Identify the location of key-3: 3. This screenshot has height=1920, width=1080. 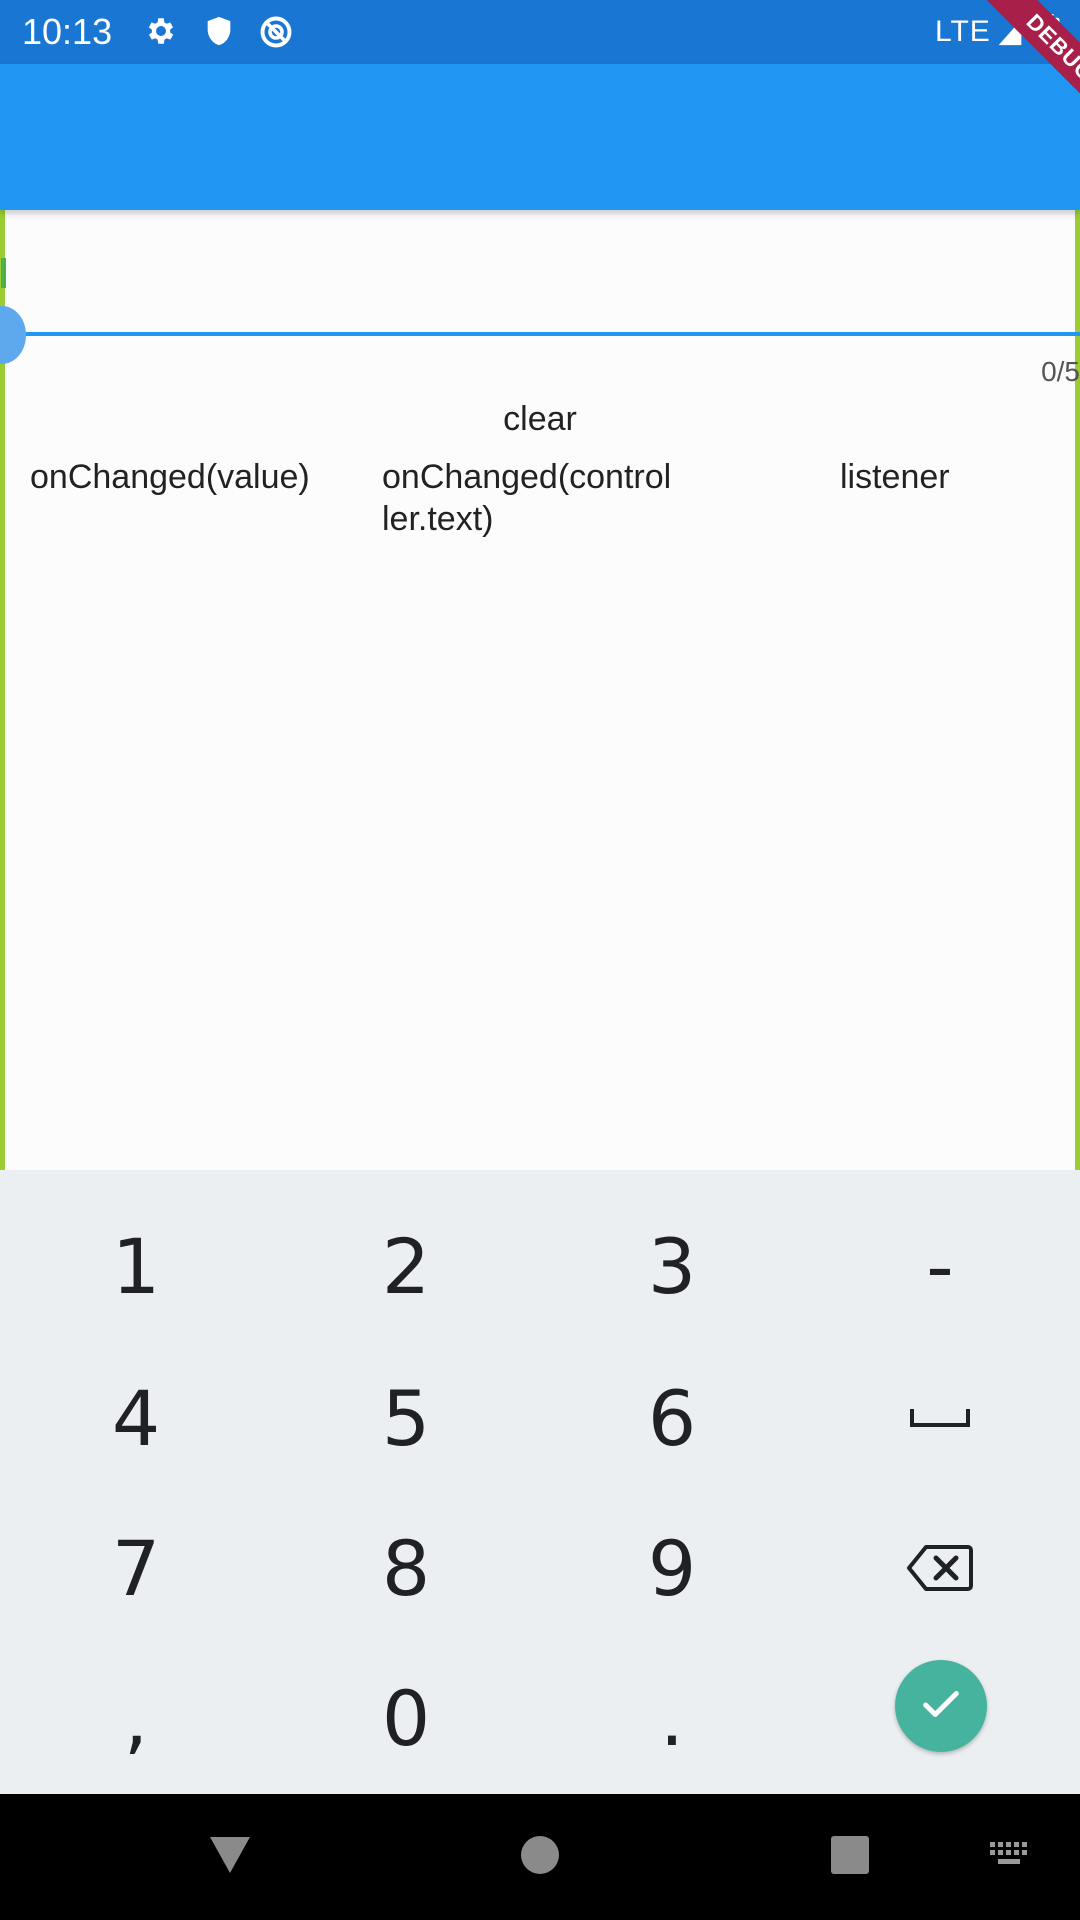
(672, 1266).